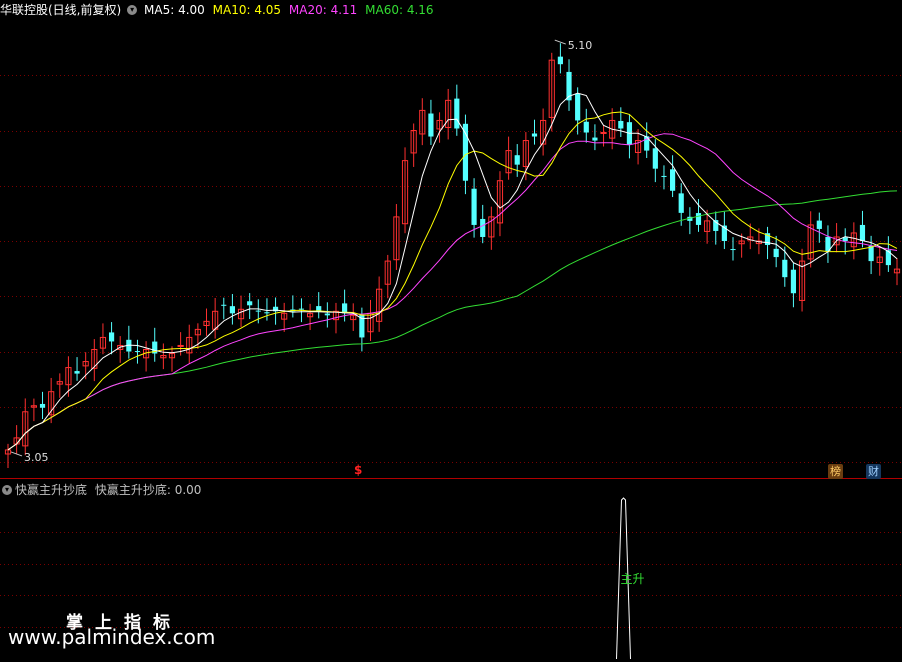  Describe the element at coordinates (580, 45) in the screenshot. I see `high-label: 5.10` at that location.